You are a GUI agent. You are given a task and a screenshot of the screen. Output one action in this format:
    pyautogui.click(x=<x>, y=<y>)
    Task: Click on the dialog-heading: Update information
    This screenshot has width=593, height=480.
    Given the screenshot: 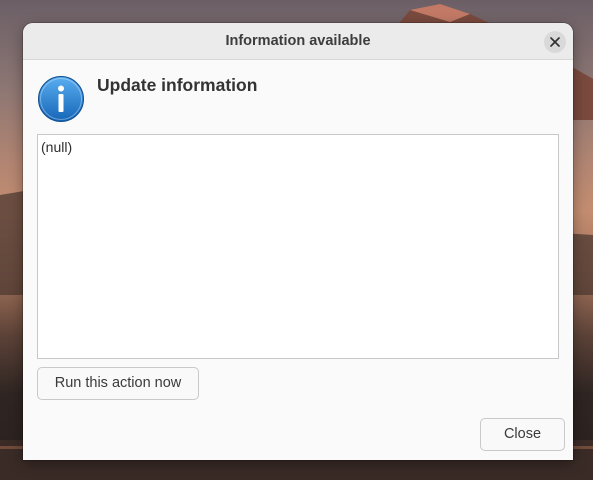 What is the action you would take?
    pyautogui.click(x=177, y=85)
    